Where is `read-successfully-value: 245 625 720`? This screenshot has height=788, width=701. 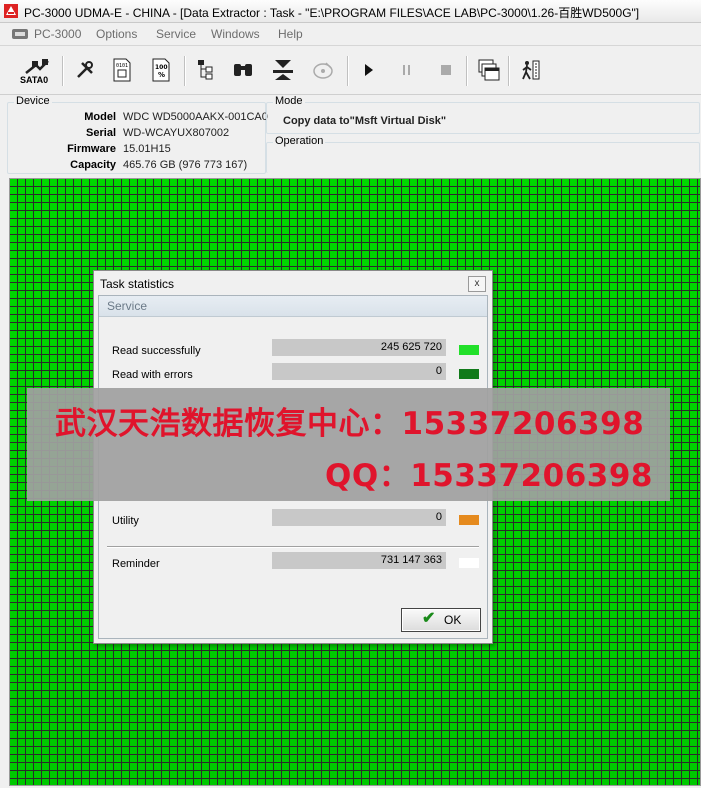
read-successfully-value: 245 625 720 is located at coordinates (411, 347).